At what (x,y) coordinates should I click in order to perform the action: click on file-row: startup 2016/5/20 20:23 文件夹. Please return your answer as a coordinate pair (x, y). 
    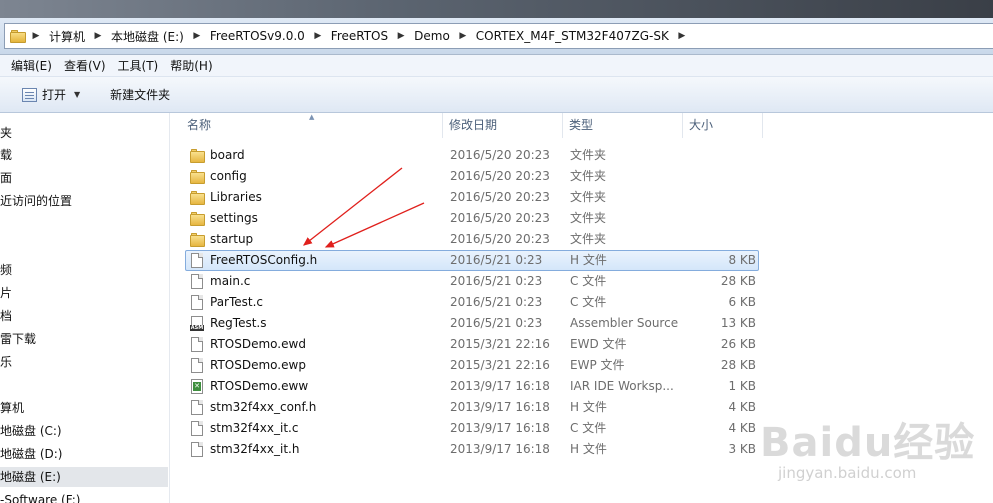
    Looking at the image, I should click on (472, 239).